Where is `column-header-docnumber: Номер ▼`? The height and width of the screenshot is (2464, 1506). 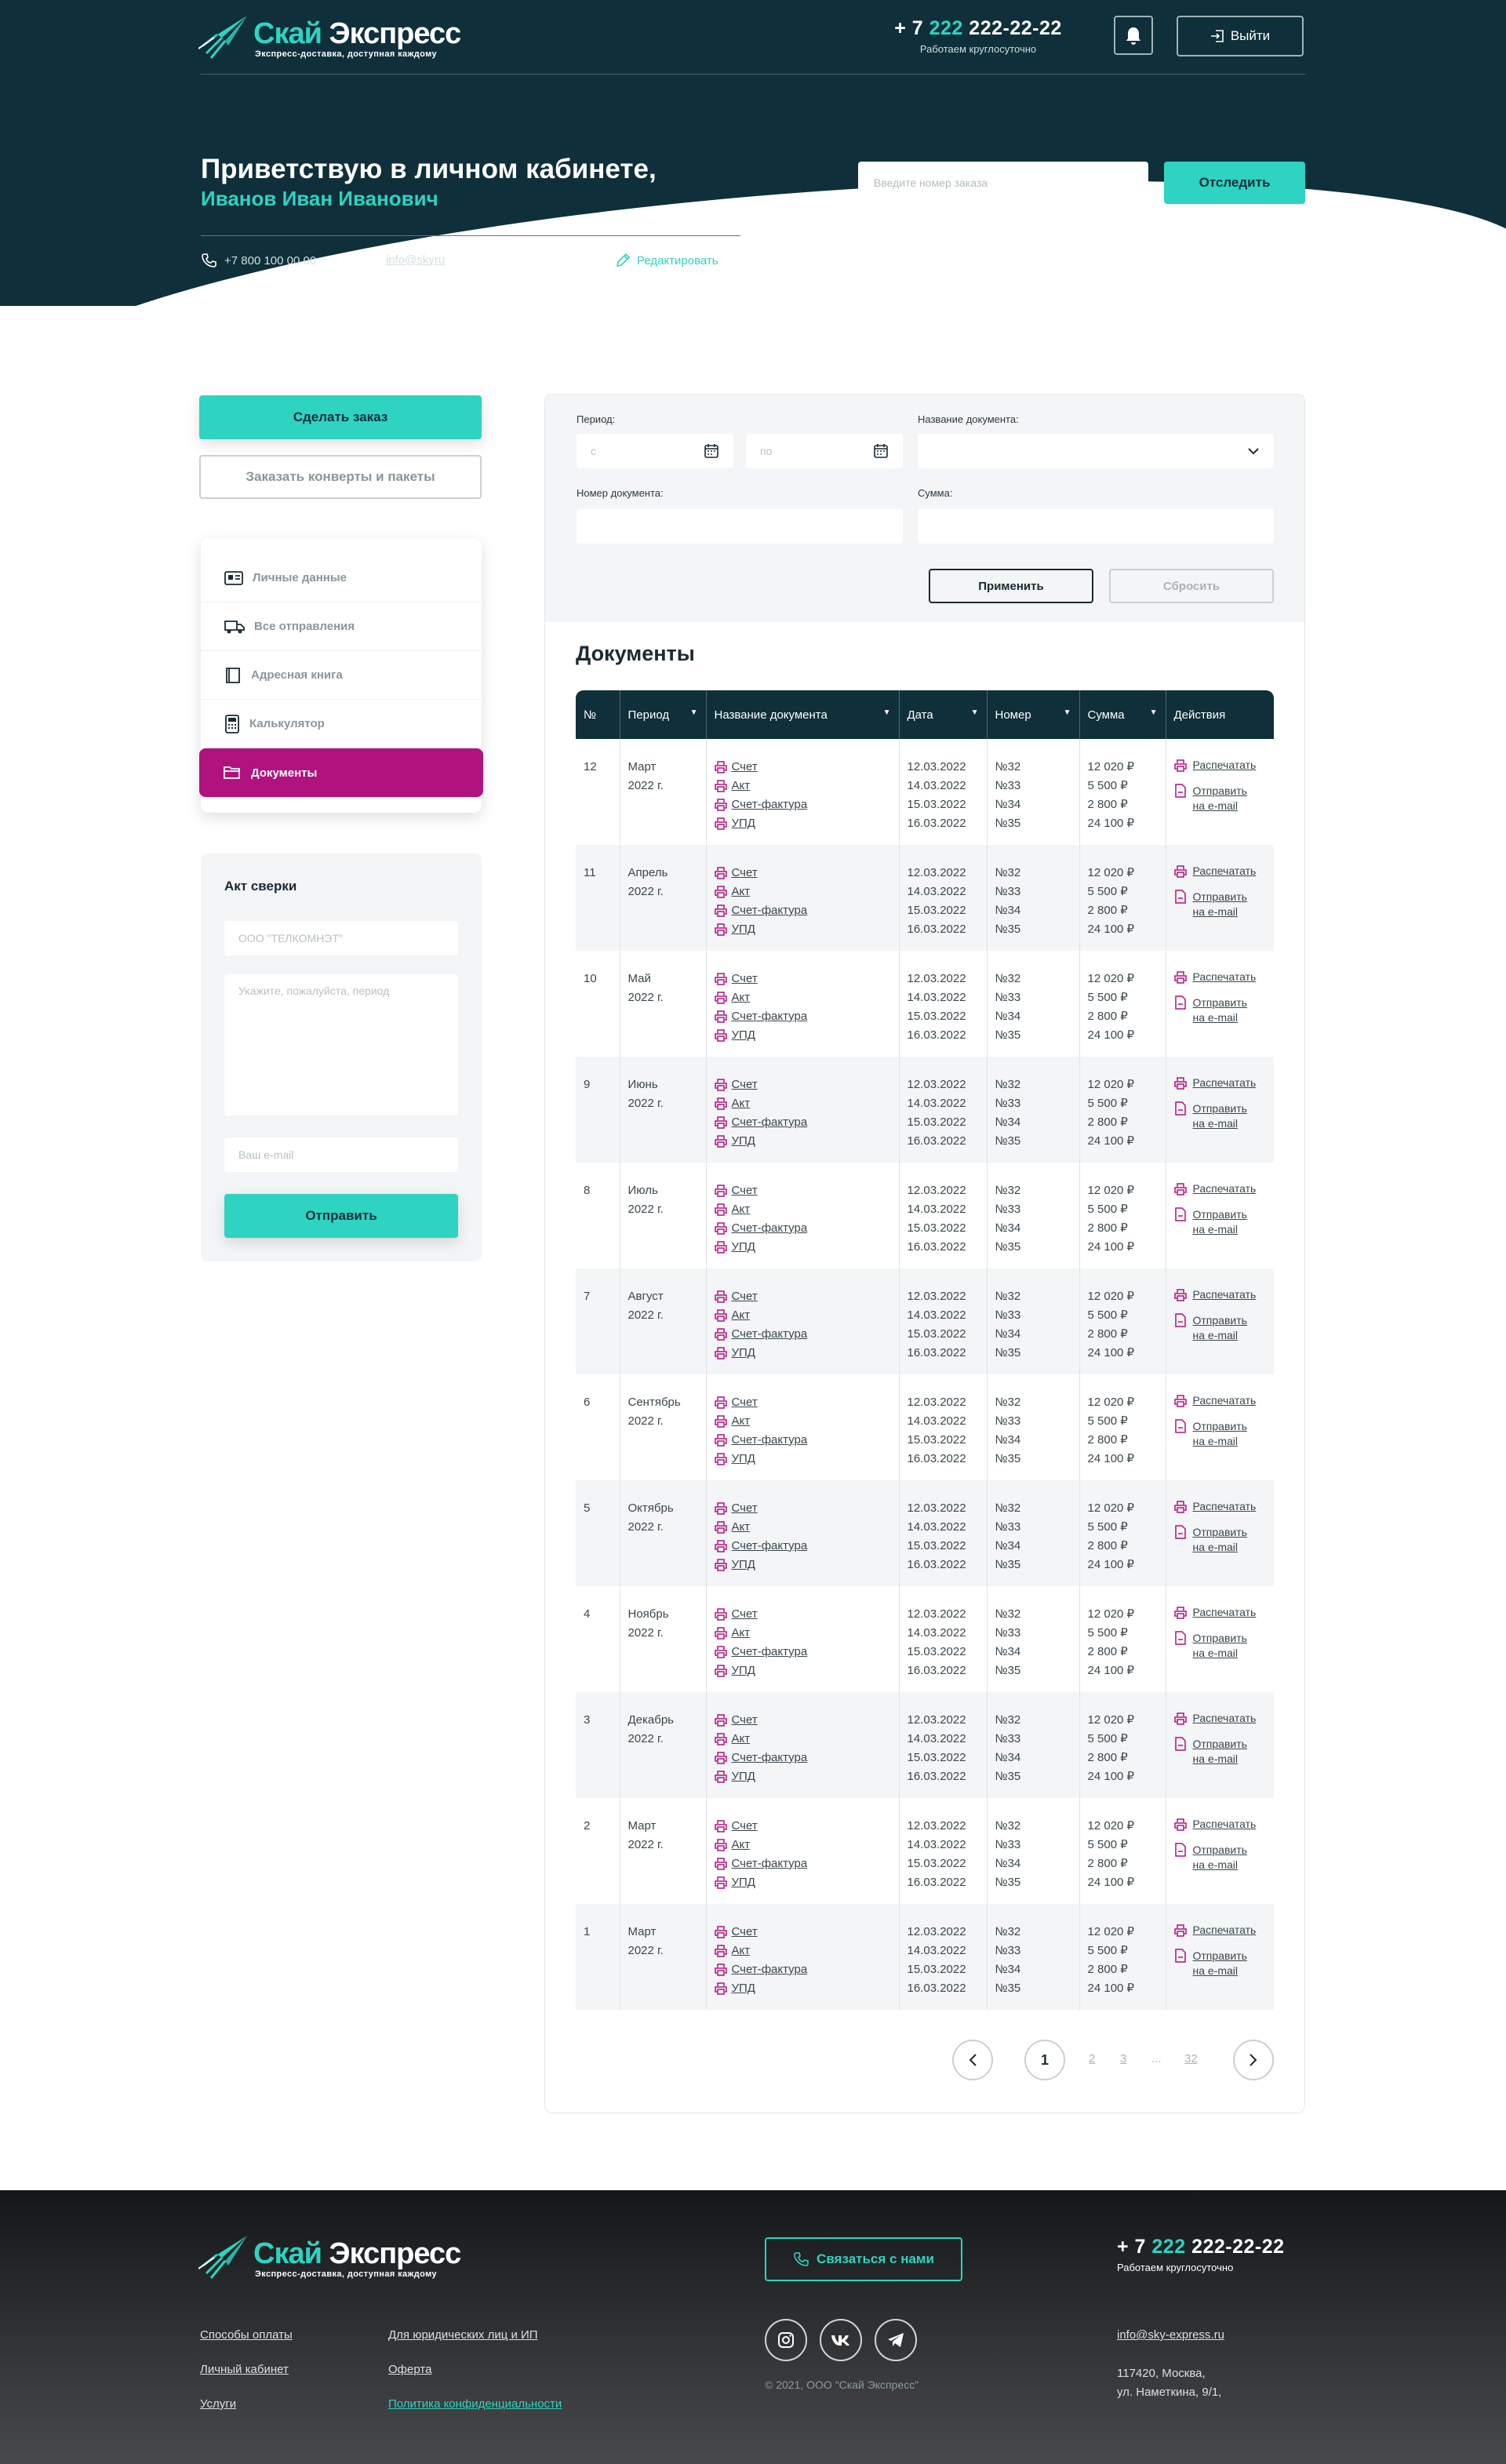 column-header-docnumber: Номер ▼ is located at coordinates (1033, 714).